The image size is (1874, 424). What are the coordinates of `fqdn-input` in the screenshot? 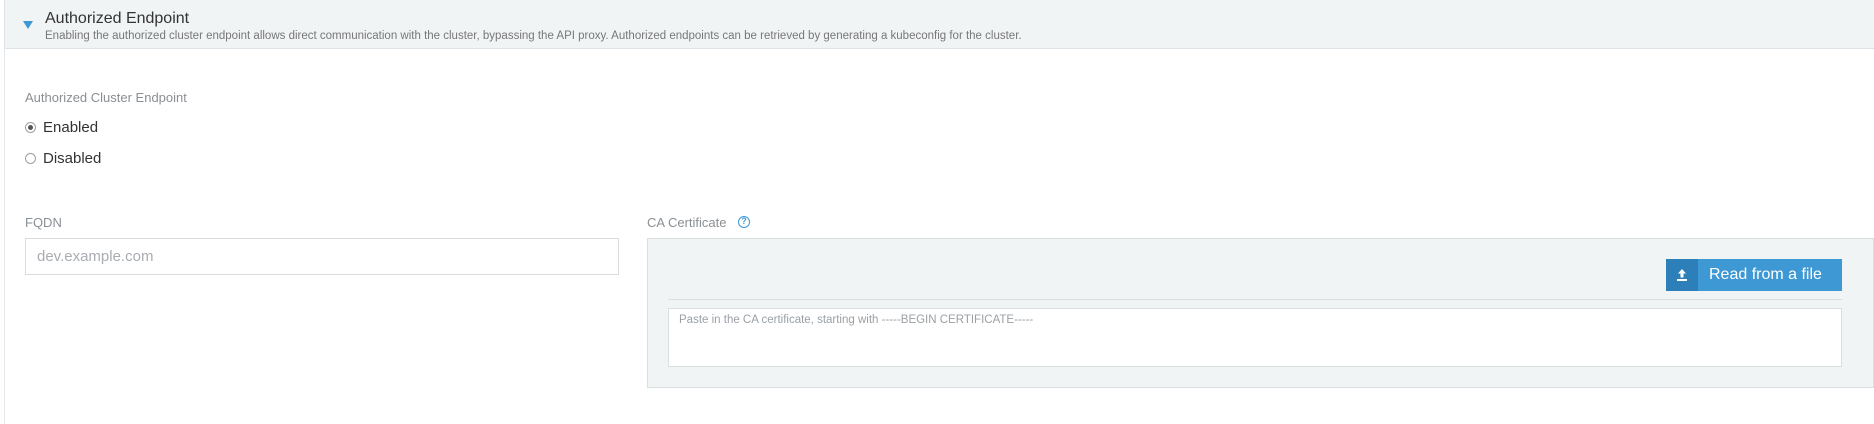 It's located at (322, 256).